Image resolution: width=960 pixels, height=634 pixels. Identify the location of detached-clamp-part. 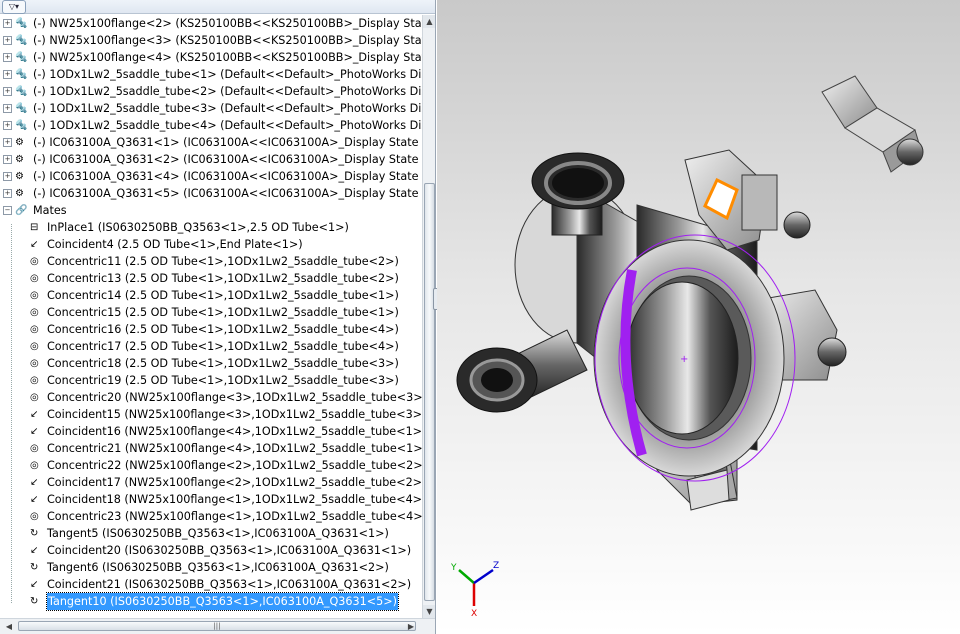
(872, 124).